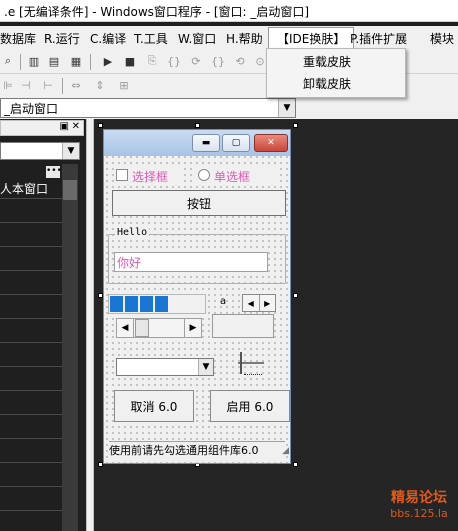 The height and width of the screenshot is (531, 458). I want to click on step-out-icon: {}, so click(218, 61).